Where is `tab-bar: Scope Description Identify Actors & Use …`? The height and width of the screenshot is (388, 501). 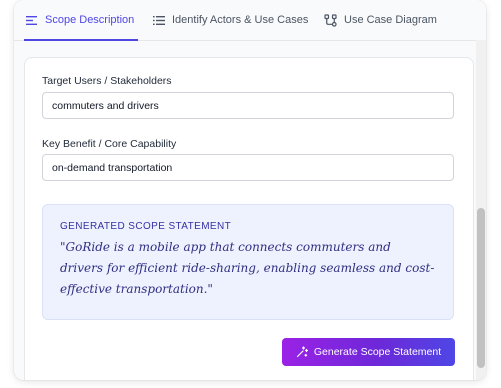
tab-bar: Scope Description Identify Actors & Use … is located at coordinates (250, 20).